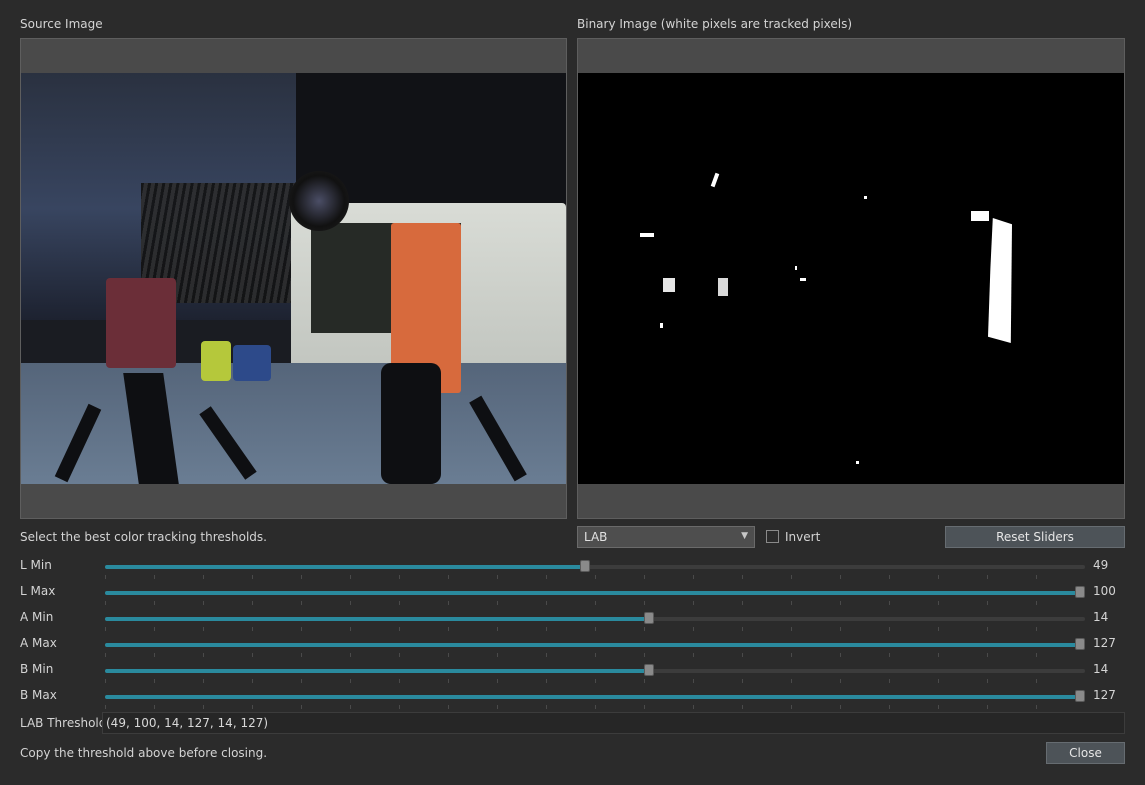  I want to click on slider-row: L Min 49, so click(572, 571).